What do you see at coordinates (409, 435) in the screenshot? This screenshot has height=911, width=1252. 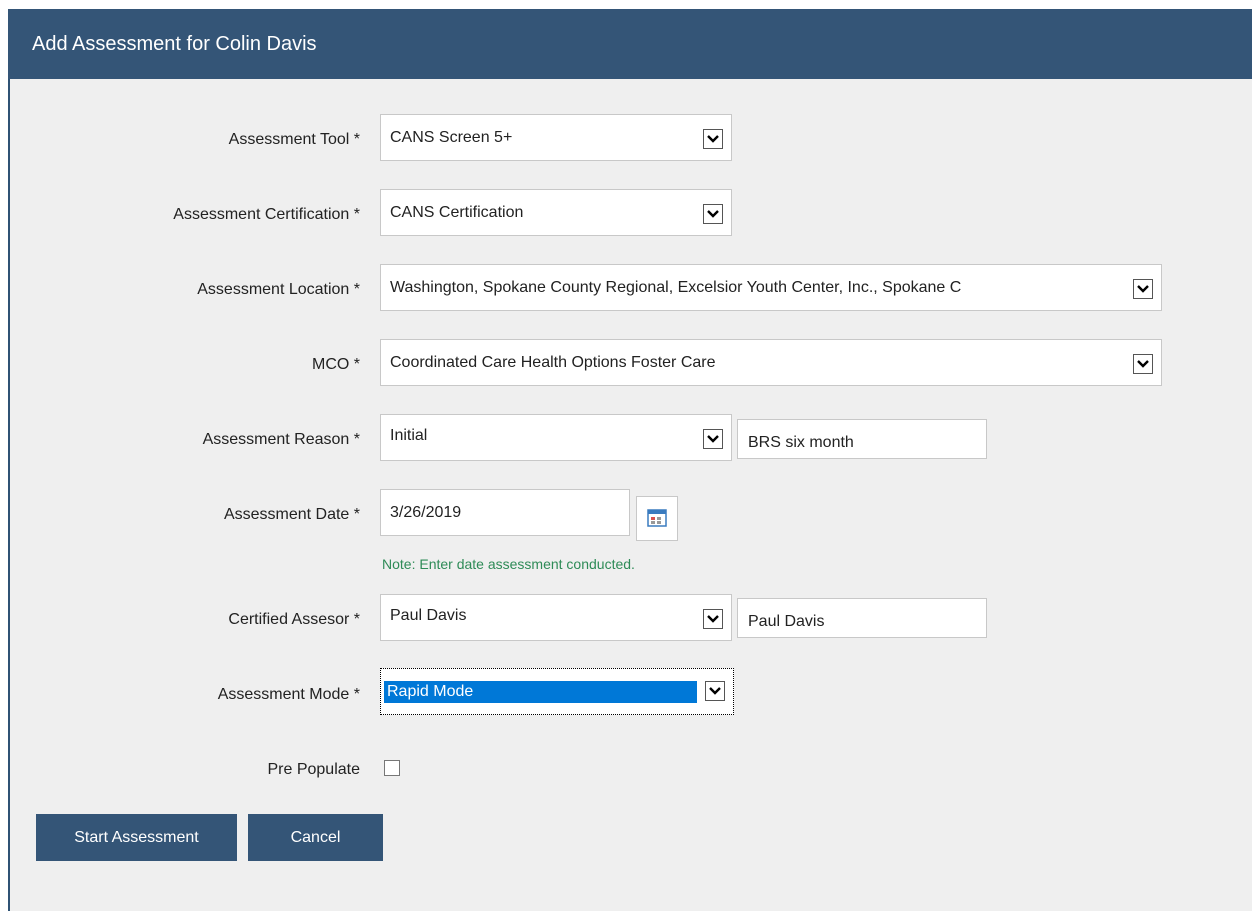 I see `assessment-reason-value: Initial` at bounding box center [409, 435].